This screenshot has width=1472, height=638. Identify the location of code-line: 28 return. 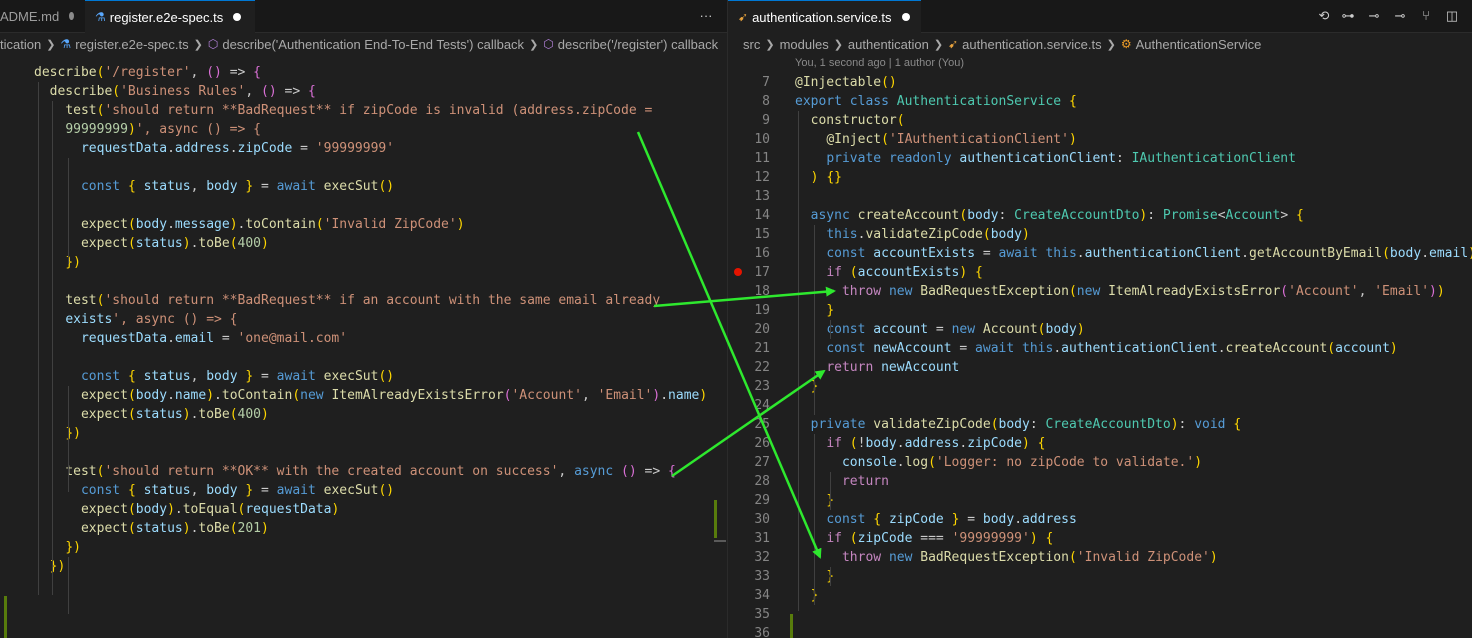
(1100, 481).